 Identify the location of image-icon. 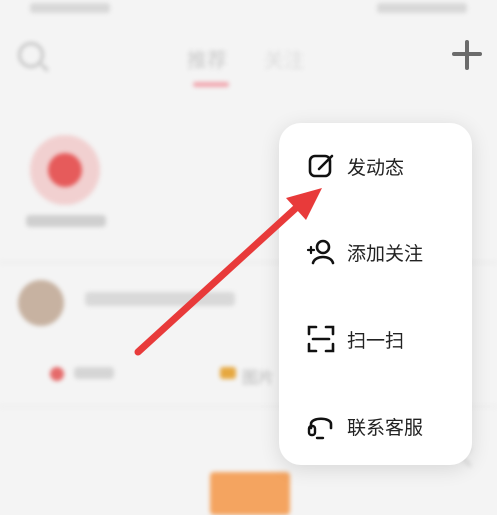
(228, 373).